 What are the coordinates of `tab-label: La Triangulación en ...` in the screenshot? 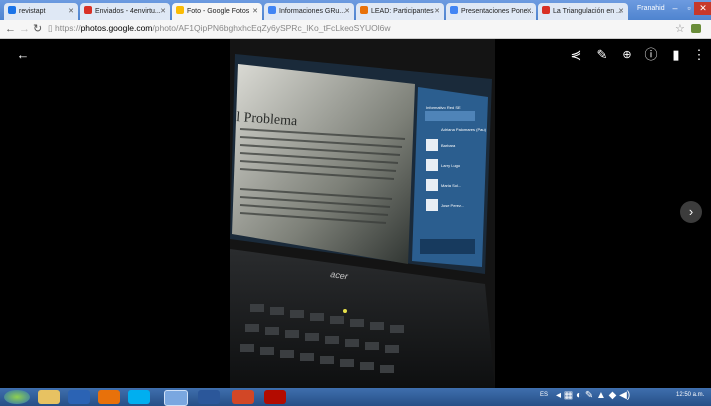 It's located at (587, 11).